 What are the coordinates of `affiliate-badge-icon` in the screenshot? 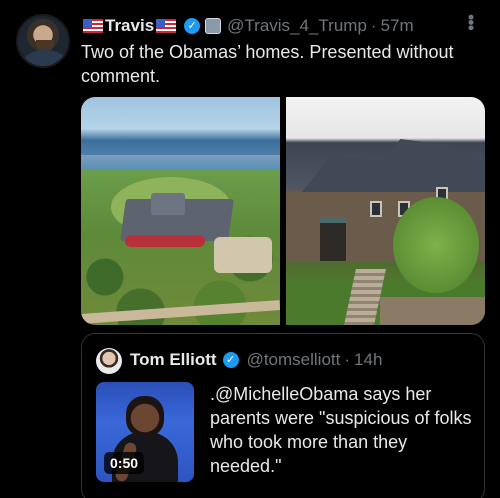 It's located at (213, 26).